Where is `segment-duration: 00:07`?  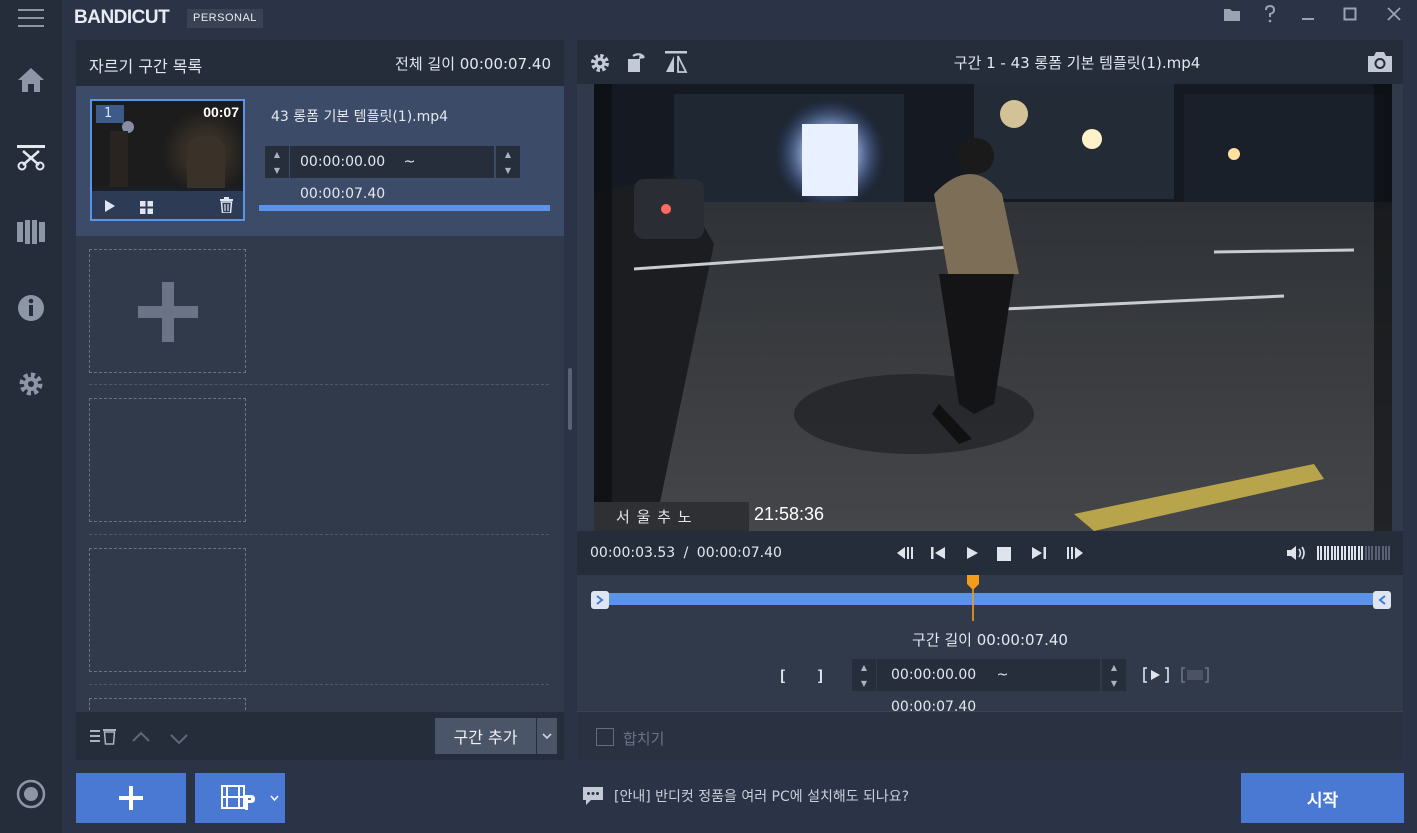
segment-duration: 00:07 is located at coordinates (221, 112).